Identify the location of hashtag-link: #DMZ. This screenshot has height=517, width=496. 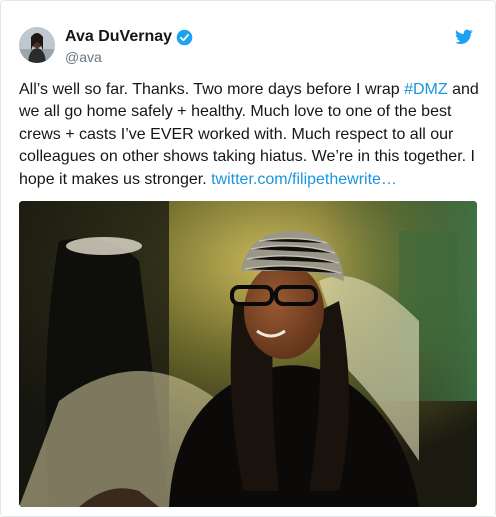
(426, 89).